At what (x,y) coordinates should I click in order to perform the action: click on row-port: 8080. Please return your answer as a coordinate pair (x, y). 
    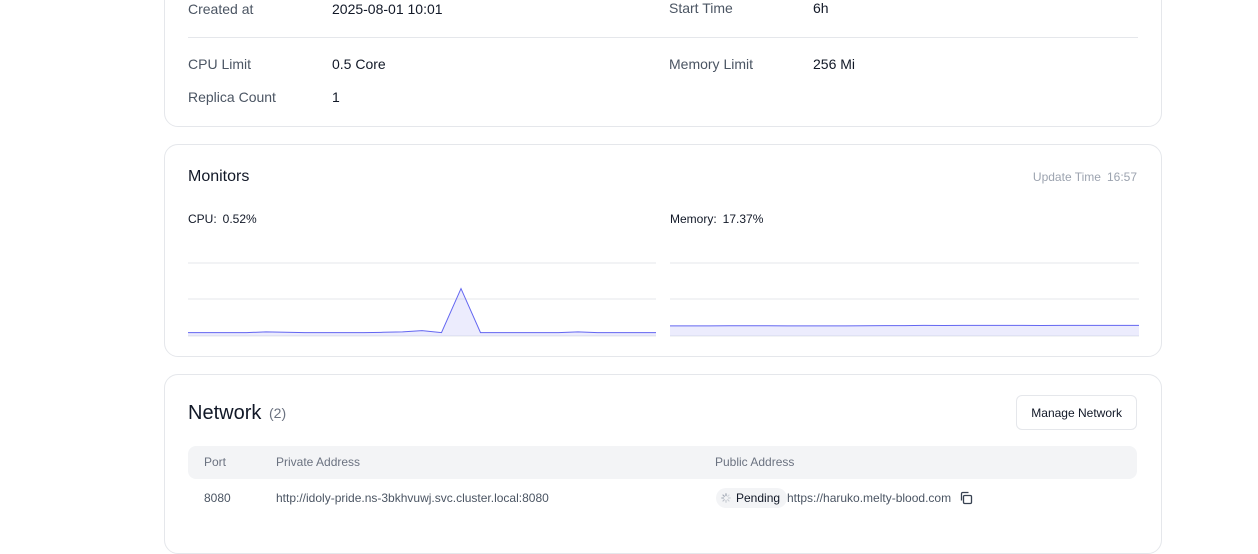
    Looking at the image, I should click on (217, 498).